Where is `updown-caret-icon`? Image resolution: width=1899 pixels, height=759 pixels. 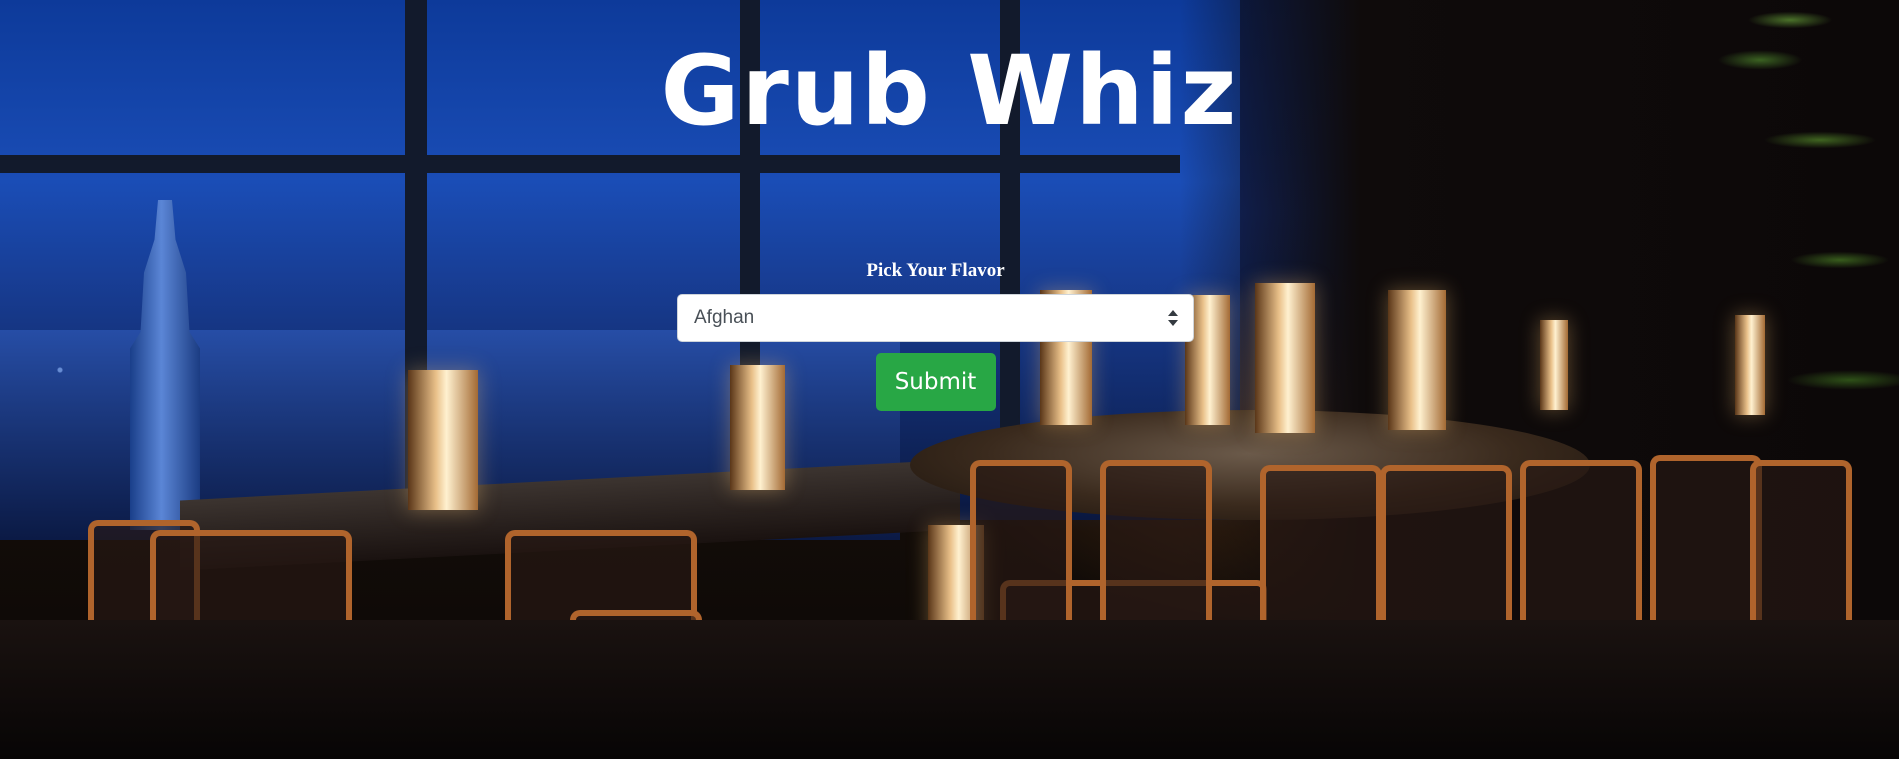
updown-caret-icon is located at coordinates (1173, 318).